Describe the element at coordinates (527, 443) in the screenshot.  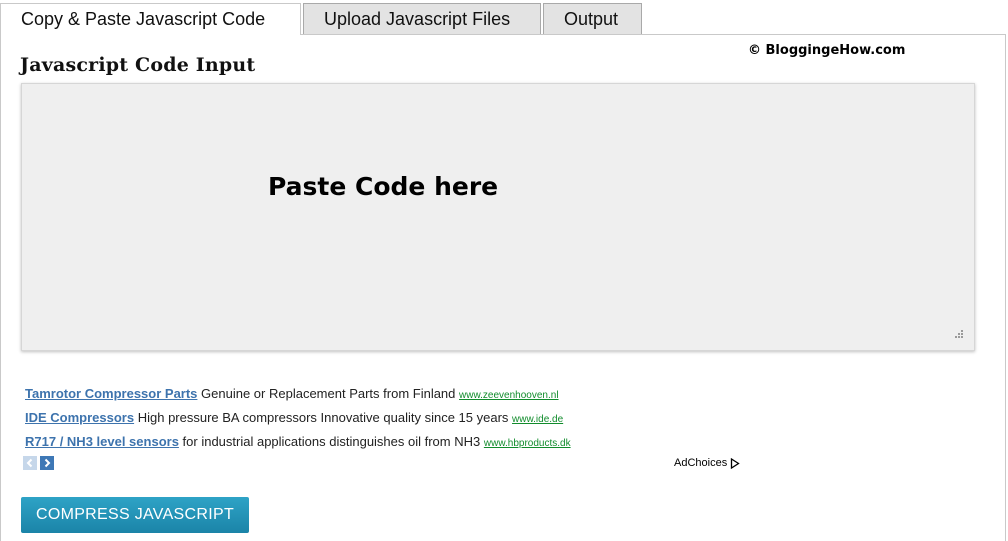
I see `ad-url-link: www.hbproducts.dk` at that location.